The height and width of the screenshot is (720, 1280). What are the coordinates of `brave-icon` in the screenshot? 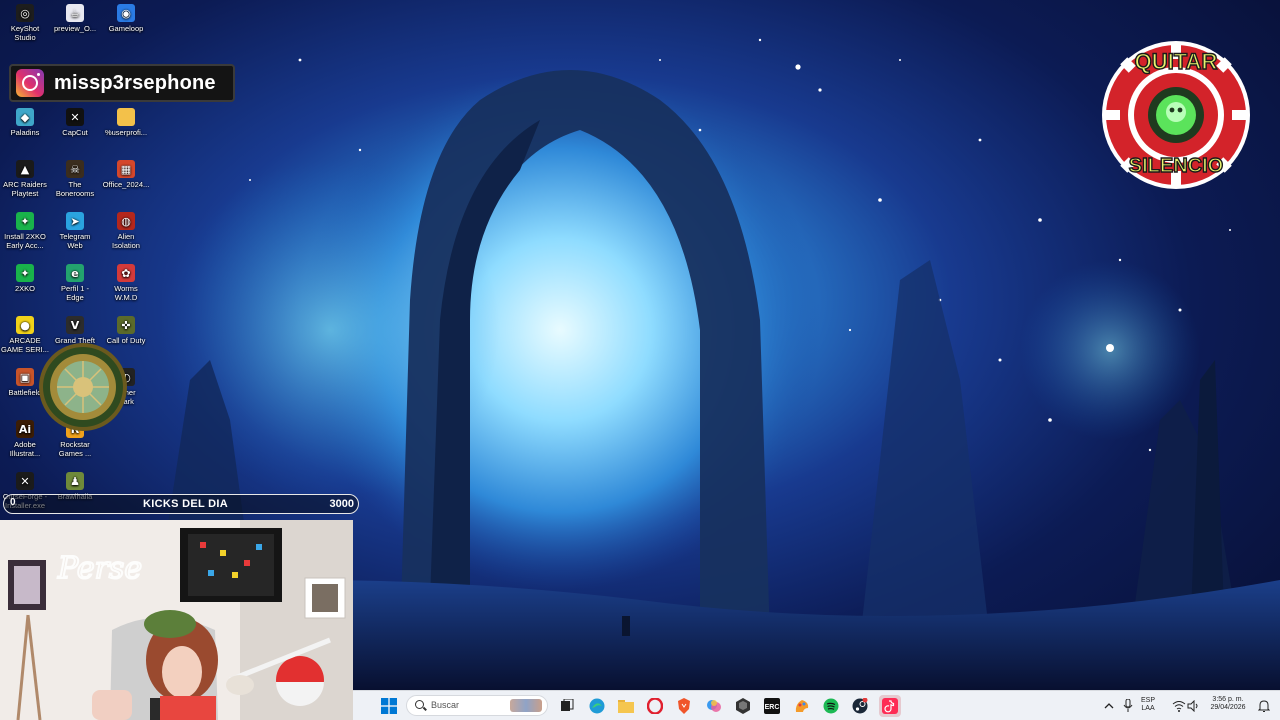 It's located at (684, 706).